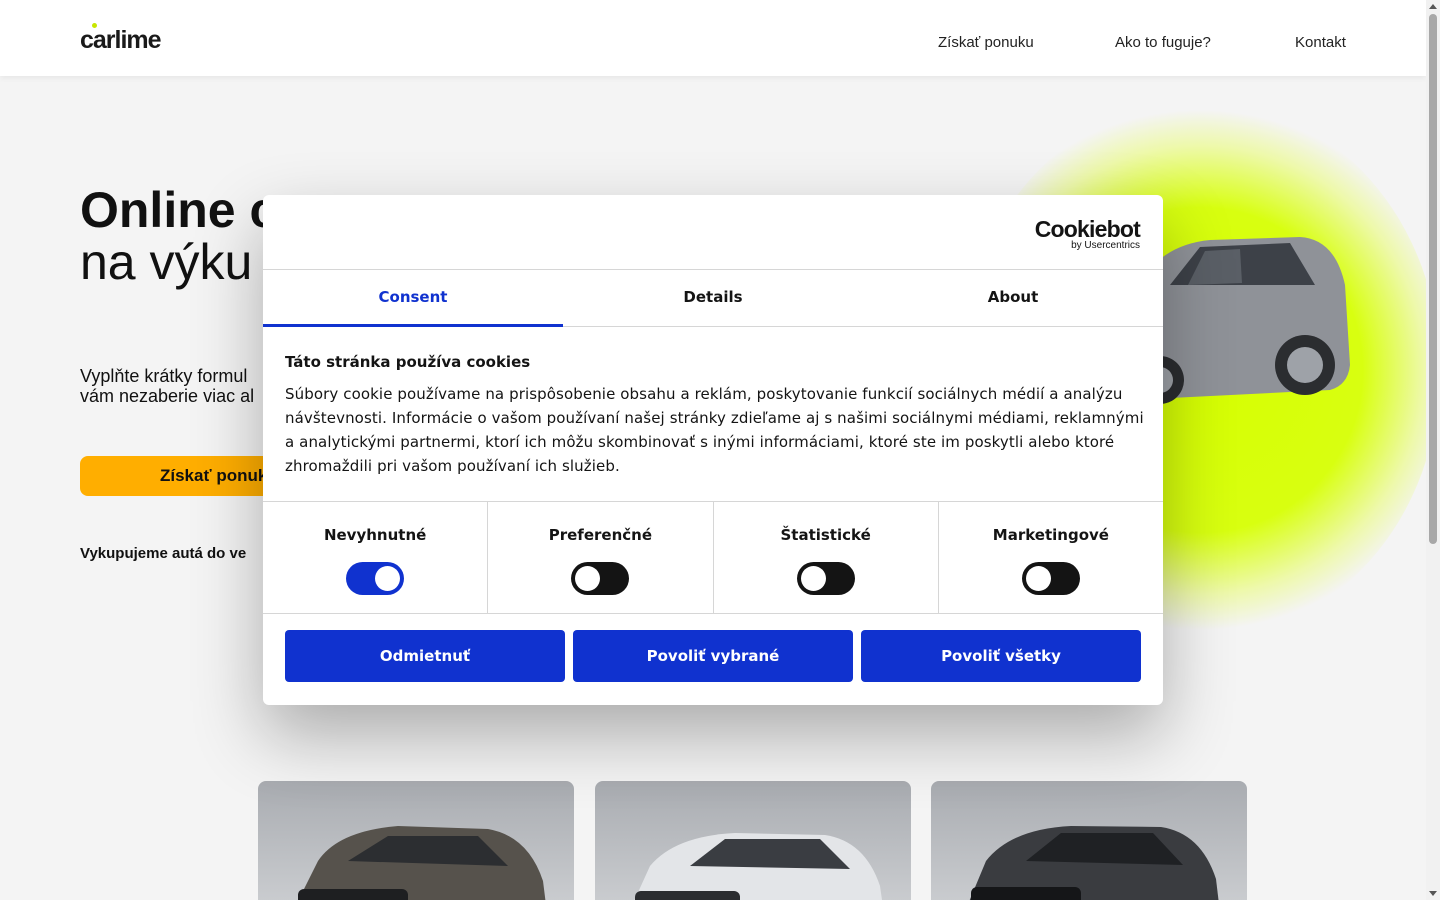  I want to click on toggle-label-necessary: Nevyhnutné, so click(375, 535).